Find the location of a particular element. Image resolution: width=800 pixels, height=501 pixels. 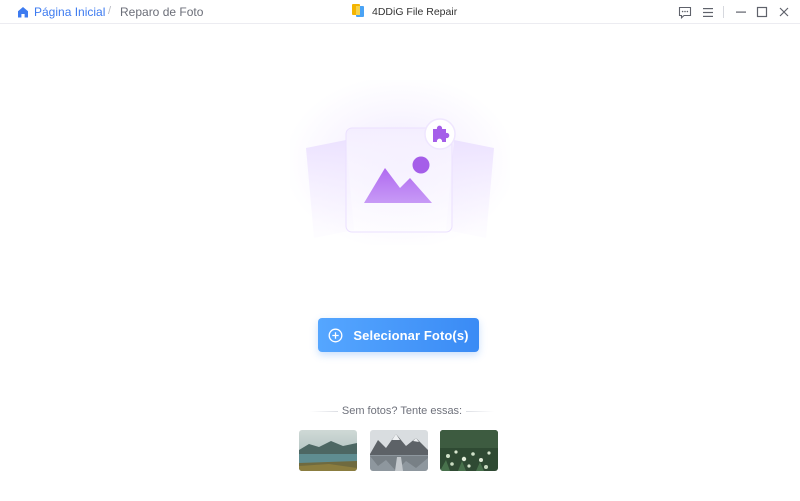

select-photos-button: Selecionar Foto(s) is located at coordinates (398, 335).